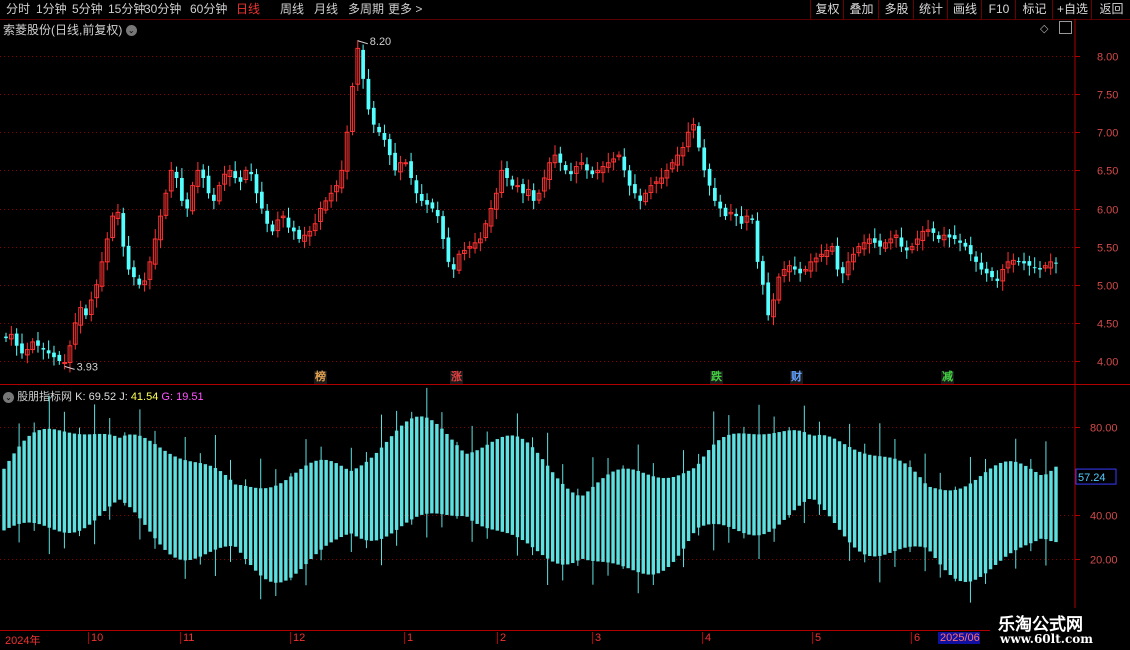 This screenshot has height=650, width=1130. I want to click on y-tick-label: 5.50, so click(1107, 249).